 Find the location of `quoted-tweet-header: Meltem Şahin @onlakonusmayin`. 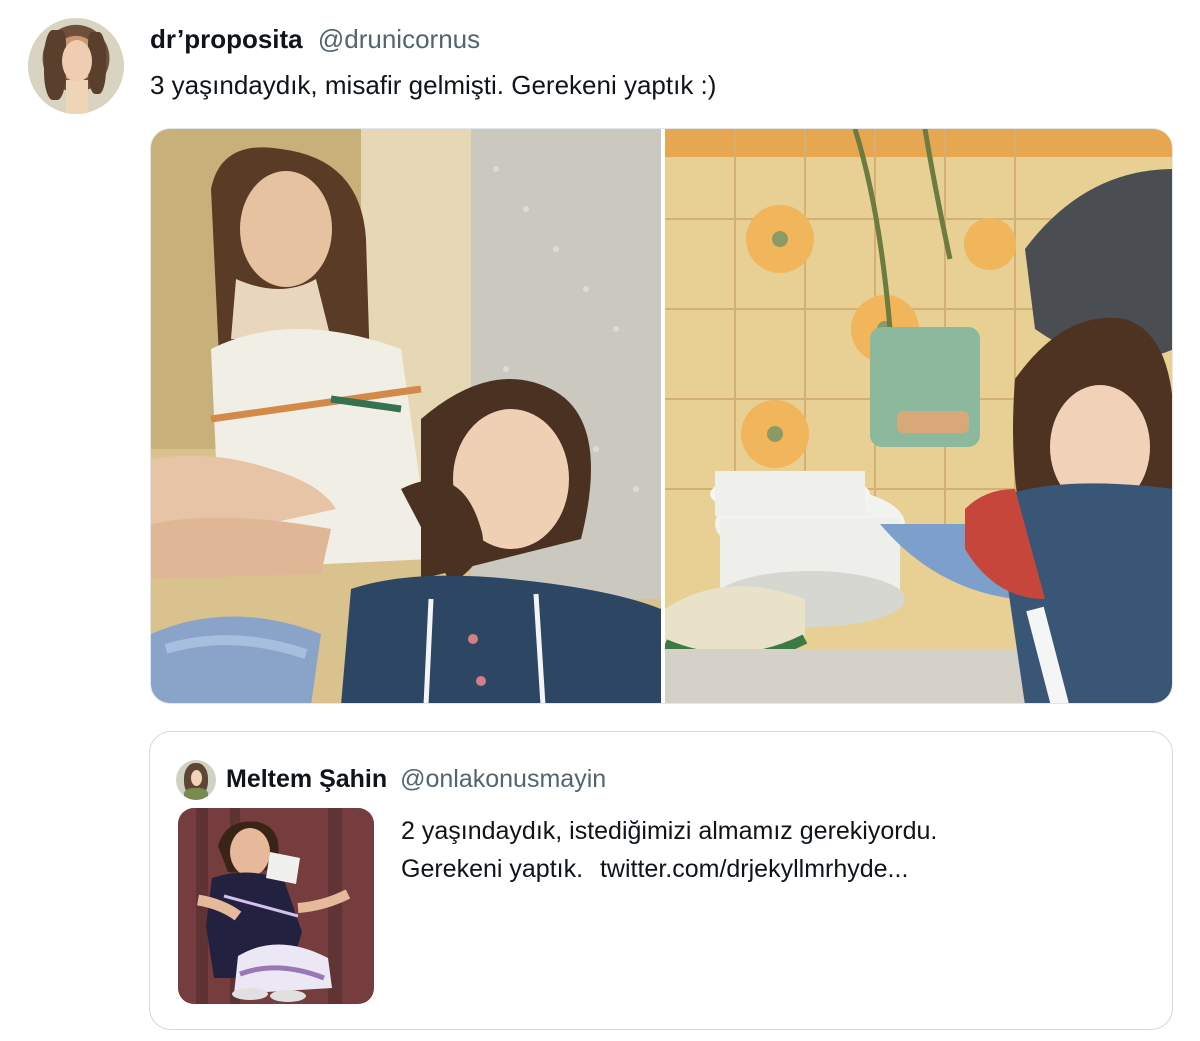

quoted-tweet-header: Meltem Şahin @onlakonusmayin is located at coordinates (416, 779).